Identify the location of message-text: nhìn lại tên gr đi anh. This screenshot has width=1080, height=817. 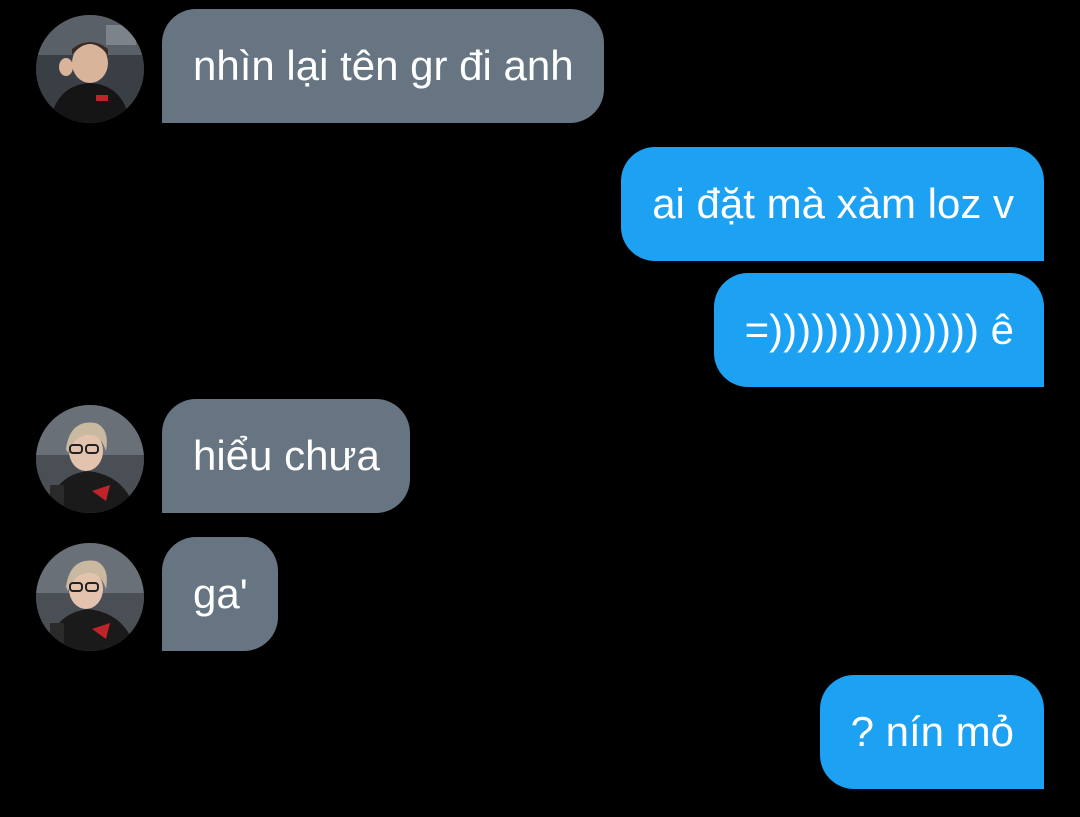
(383, 65).